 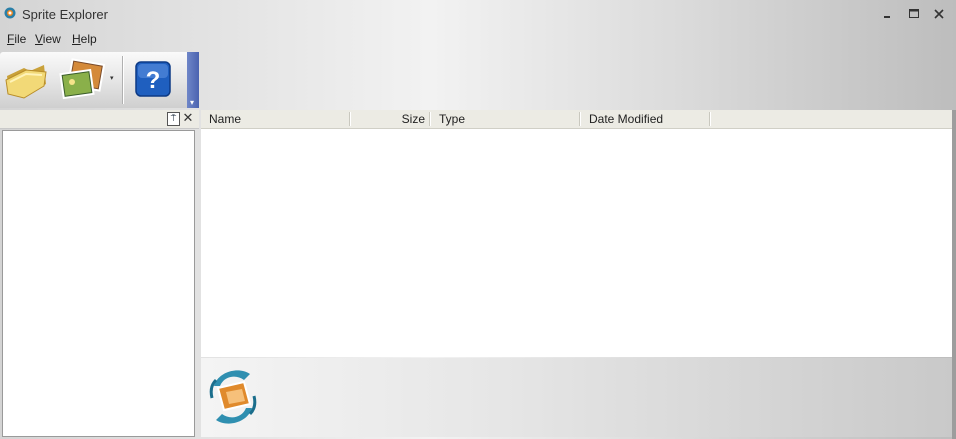 I want to click on column-header-type: Type, so click(x=452, y=119).